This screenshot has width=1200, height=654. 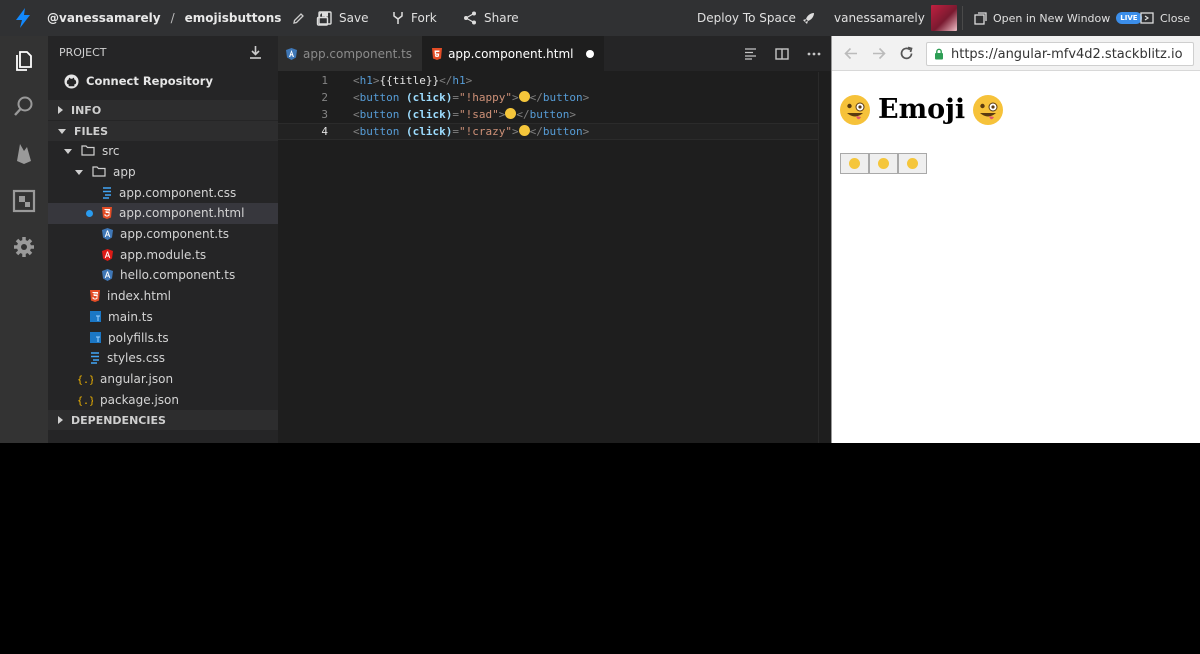 What do you see at coordinates (398, 18) in the screenshot?
I see `fork-icon` at bounding box center [398, 18].